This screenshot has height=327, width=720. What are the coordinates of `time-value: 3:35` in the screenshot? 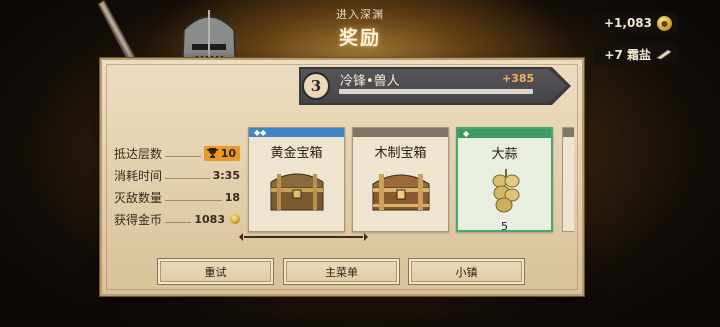 It's located at (226, 175).